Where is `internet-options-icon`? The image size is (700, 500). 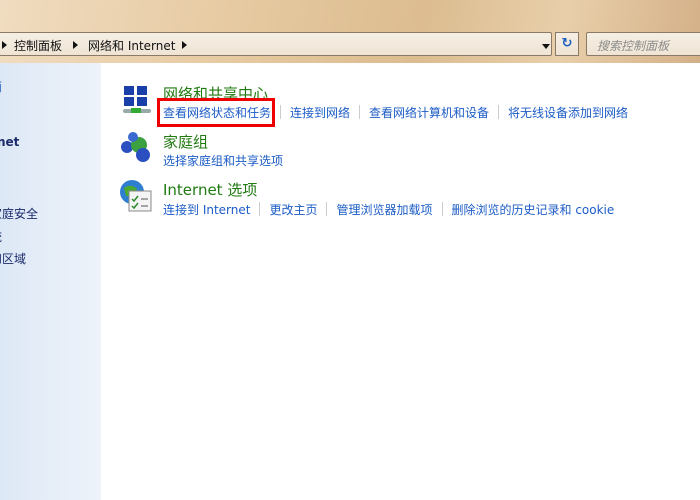 internet-options-icon is located at coordinates (136, 196).